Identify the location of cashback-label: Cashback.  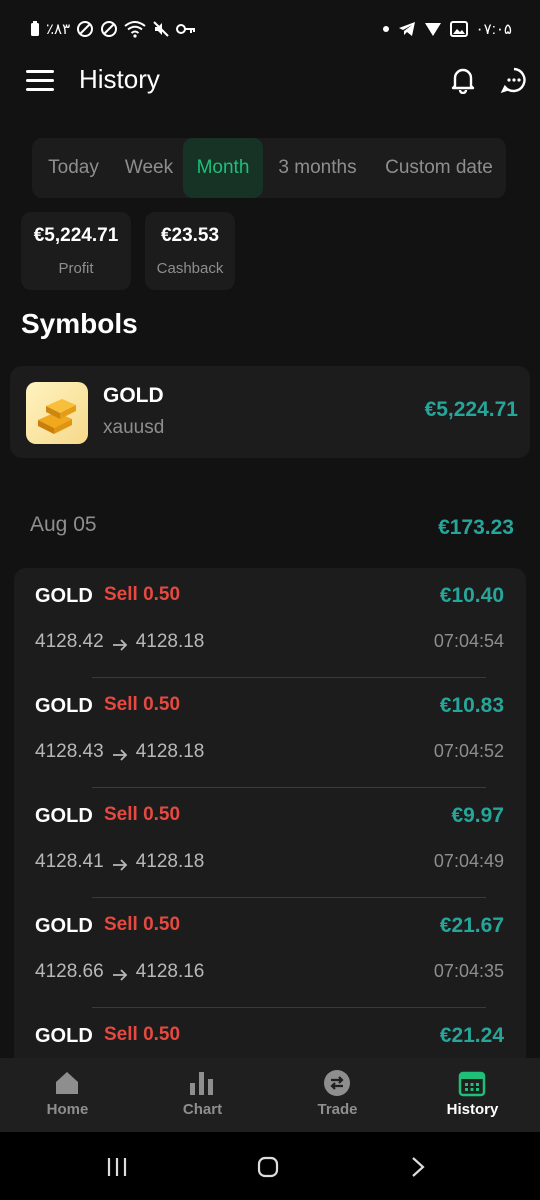
(190, 268).